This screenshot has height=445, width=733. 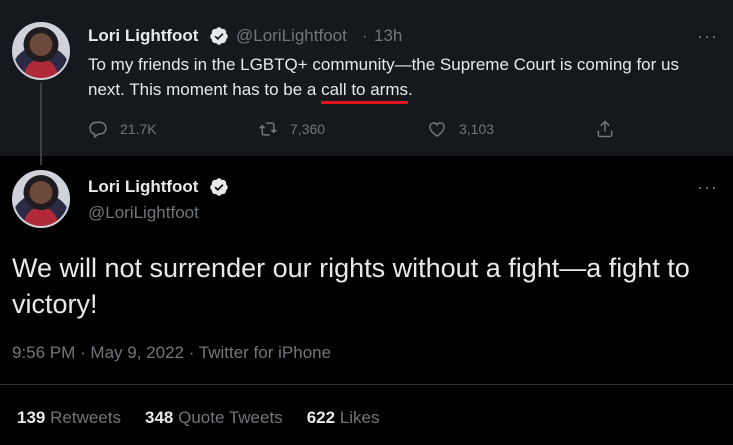 I want to click on like-button: 3,103, so click(x=460, y=129).